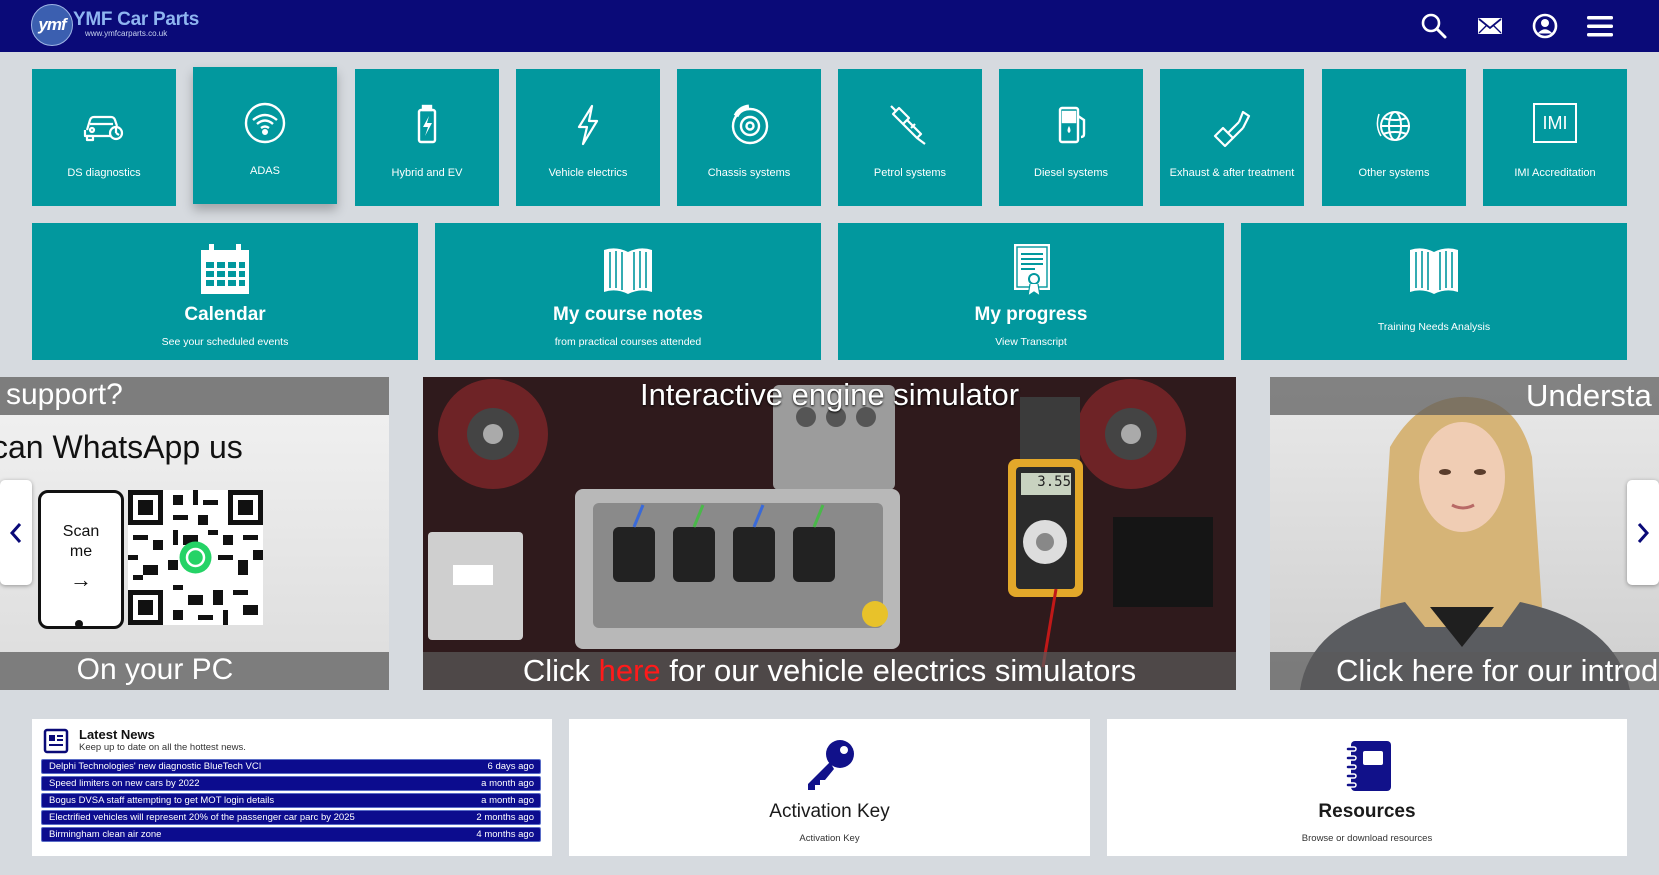  I want to click on slide-top-text: support?, so click(64, 394).